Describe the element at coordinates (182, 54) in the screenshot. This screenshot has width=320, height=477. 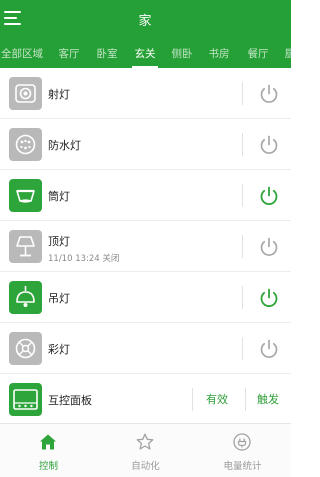
I see `tab-side-bedroom: 侧卧` at that location.